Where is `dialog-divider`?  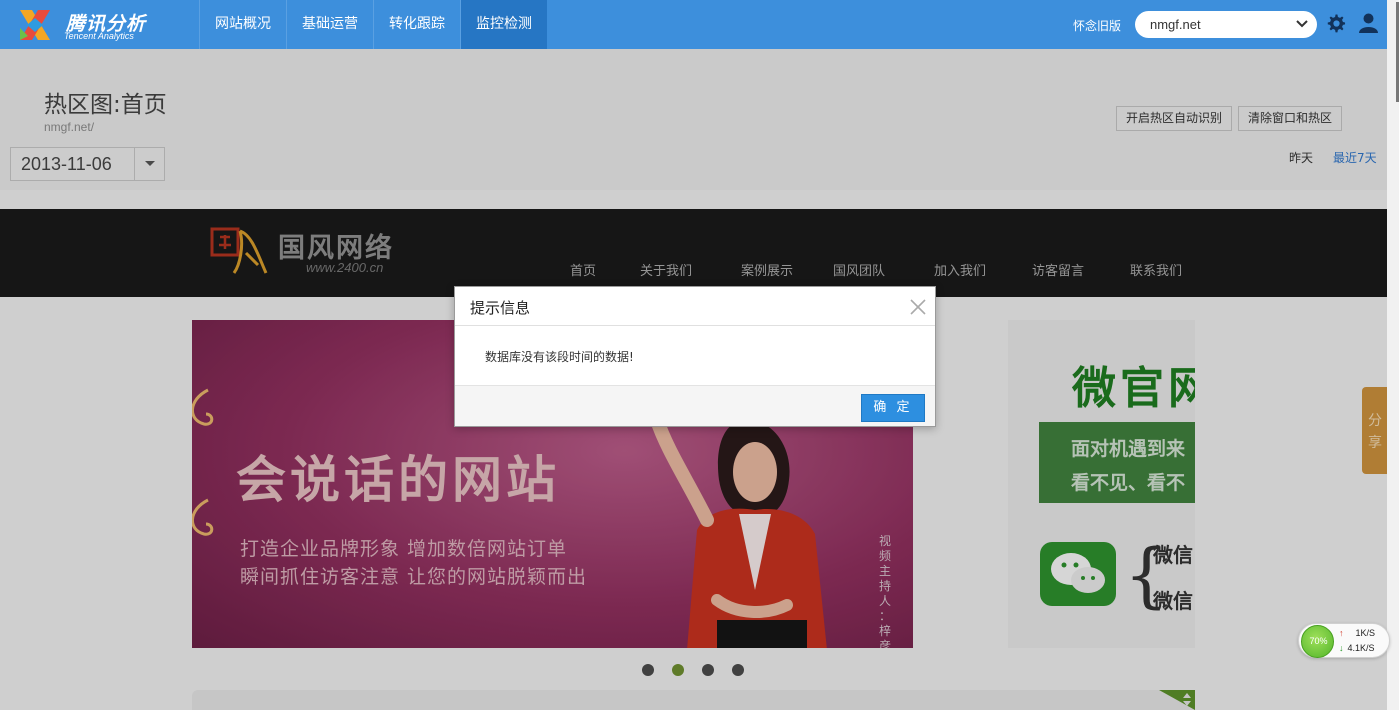
dialog-divider is located at coordinates (695, 325).